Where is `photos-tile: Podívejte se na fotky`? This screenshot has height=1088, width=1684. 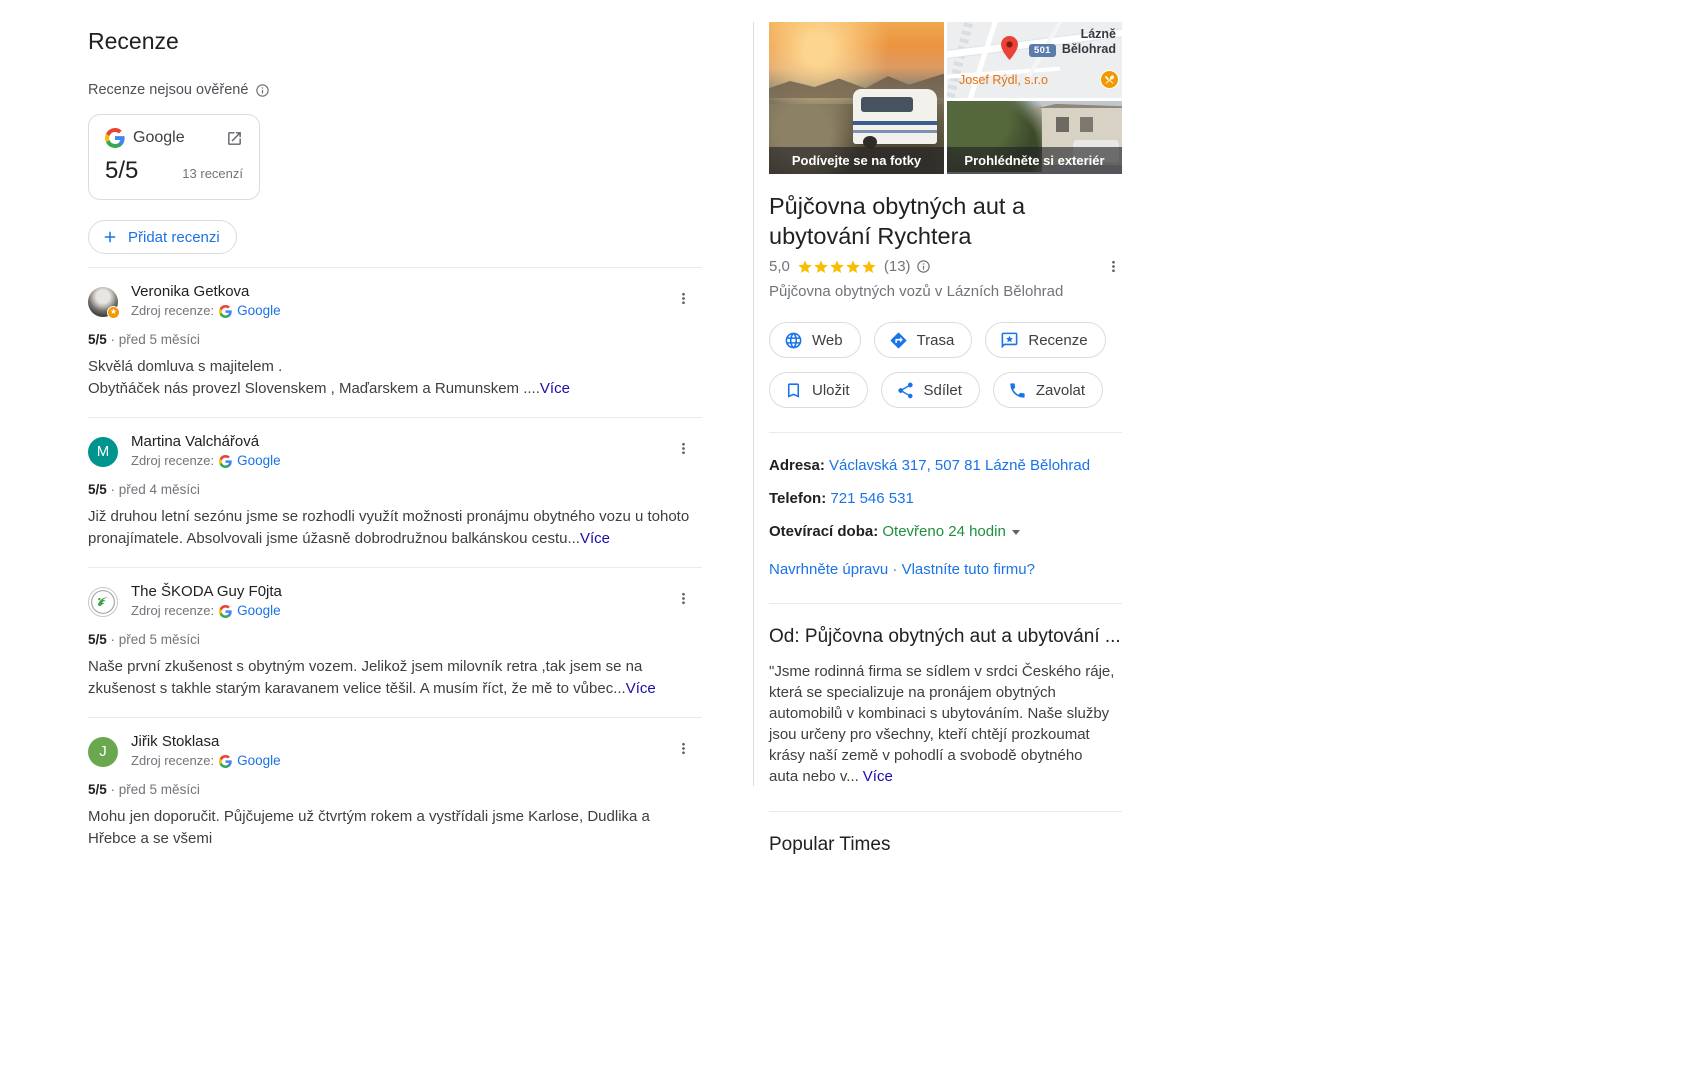
photos-tile: Podívejte se na fotky is located at coordinates (856, 98).